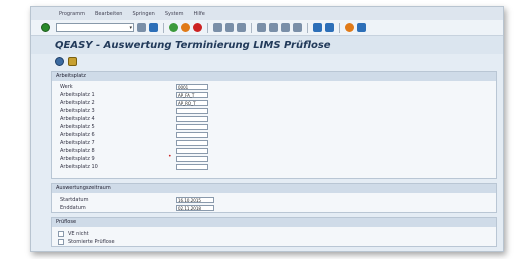 This screenshot has height=259, width=527. I want to click on field-label: Werk, so click(66, 86).